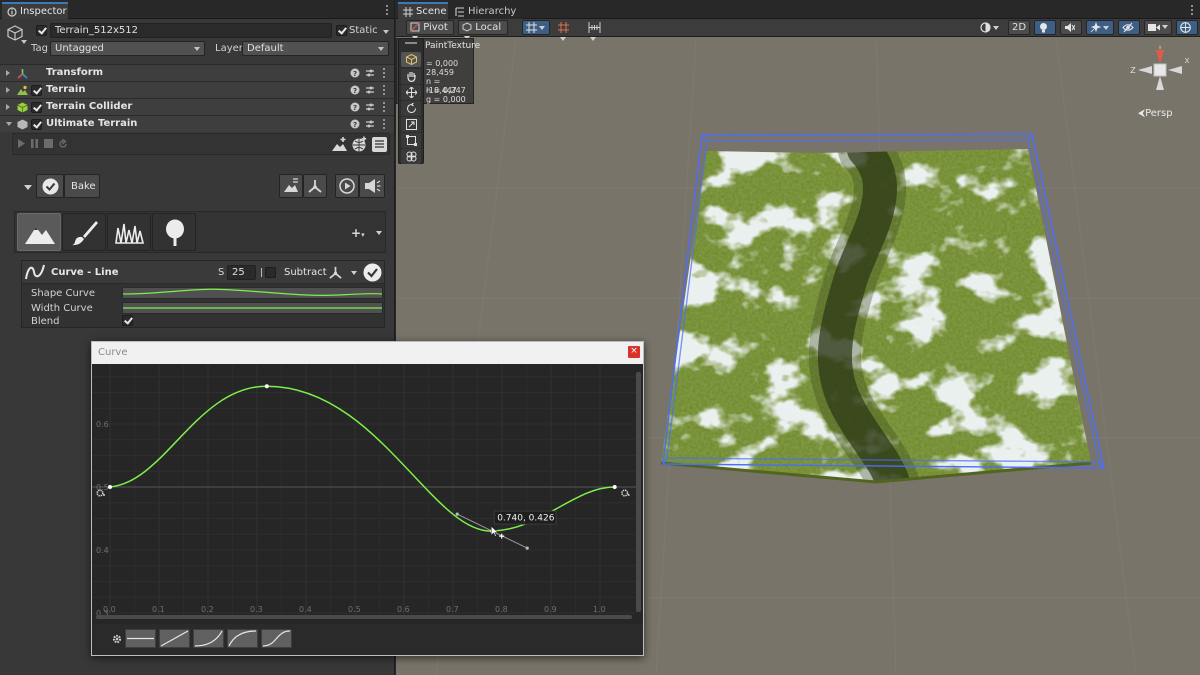  Describe the element at coordinates (48, 143) in the screenshot. I see `stop-icon` at that location.